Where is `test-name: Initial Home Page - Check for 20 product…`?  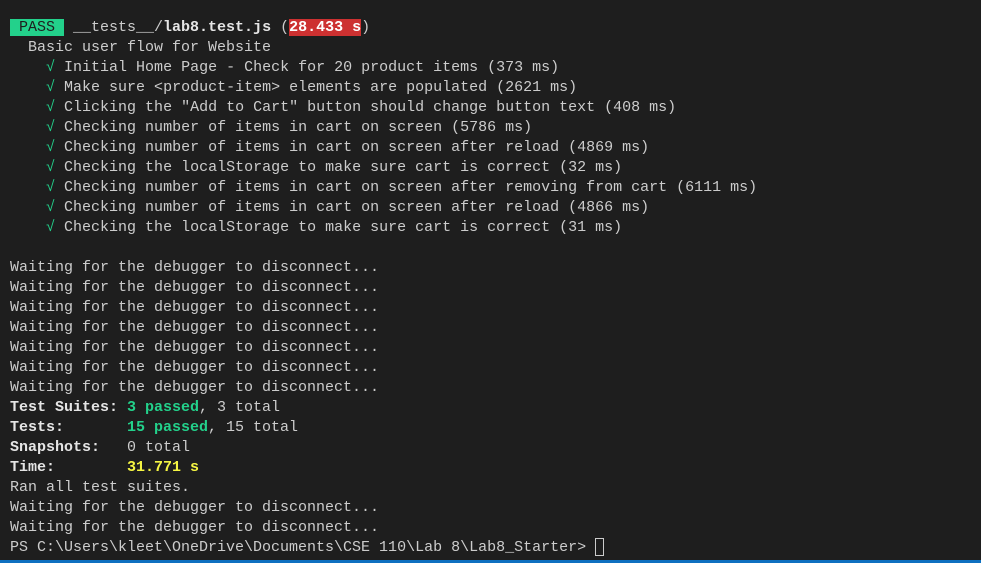 test-name: Initial Home Page - Check for 20 product… is located at coordinates (312, 67).